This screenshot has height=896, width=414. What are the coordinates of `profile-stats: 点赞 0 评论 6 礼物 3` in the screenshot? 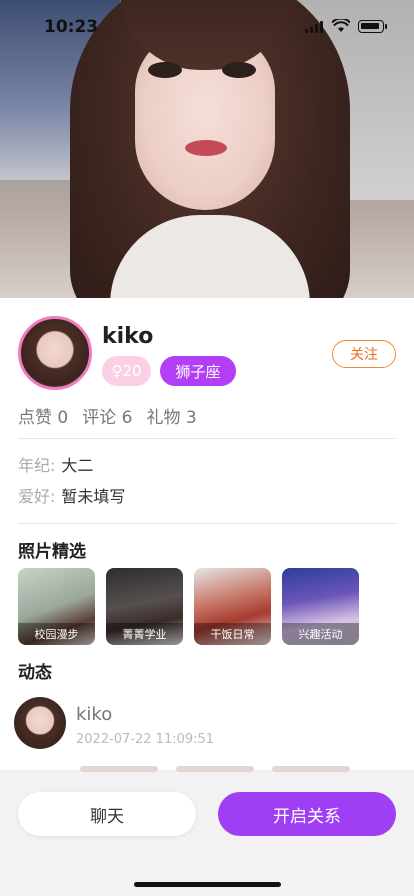 It's located at (107, 415).